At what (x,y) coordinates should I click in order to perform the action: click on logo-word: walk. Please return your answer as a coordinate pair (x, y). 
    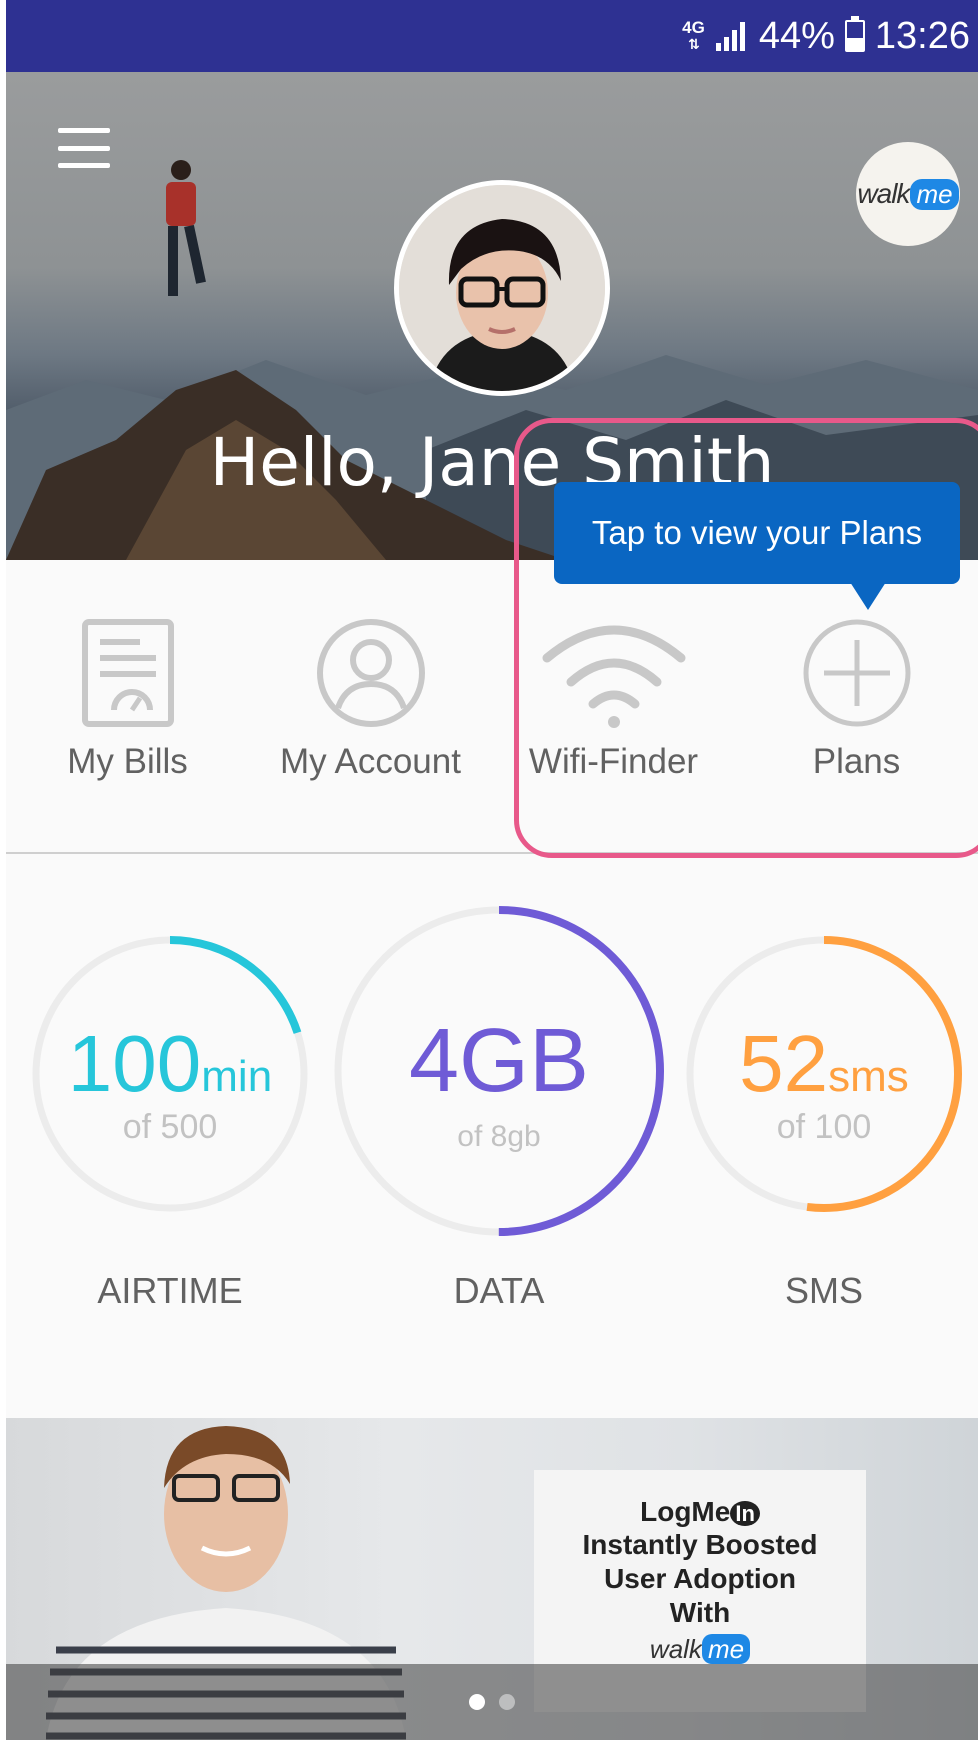
    Looking at the image, I should click on (883, 193).